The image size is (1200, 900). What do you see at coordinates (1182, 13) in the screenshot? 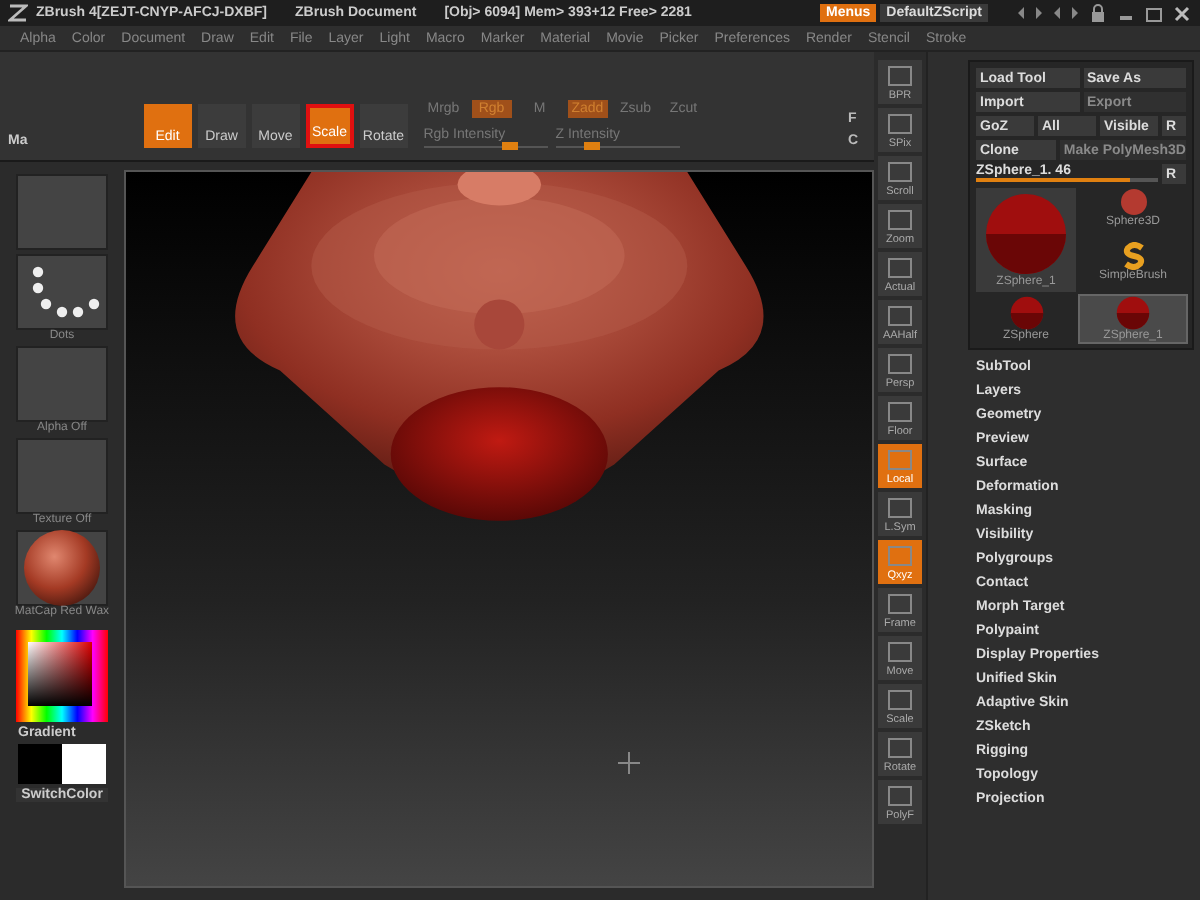
I see `close-icon` at bounding box center [1182, 13].